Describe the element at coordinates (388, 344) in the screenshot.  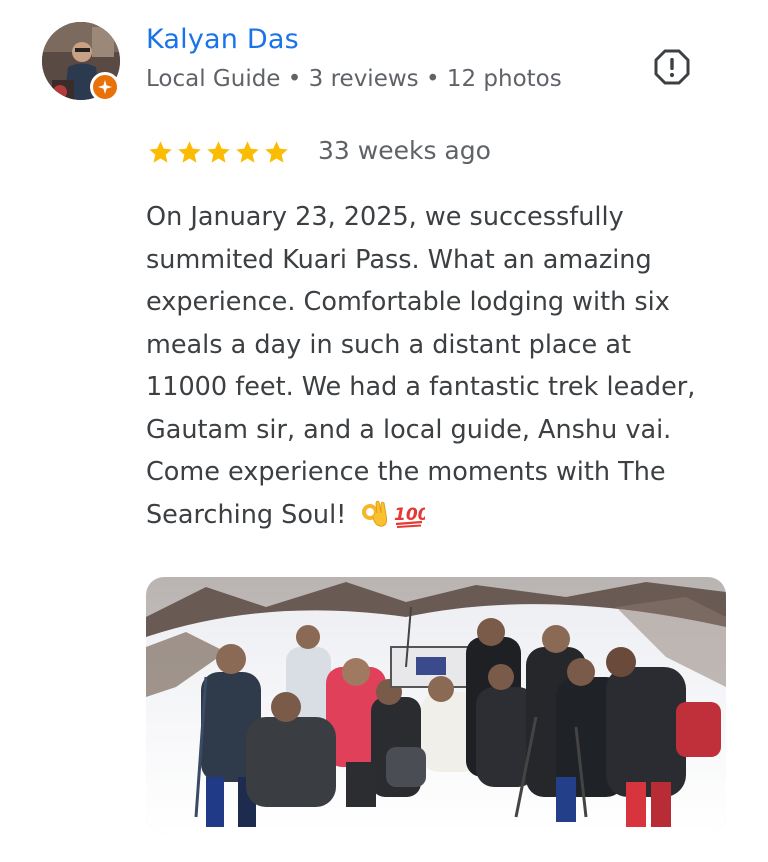
I see `review-line: meals a day in such a distant place at` at that location.